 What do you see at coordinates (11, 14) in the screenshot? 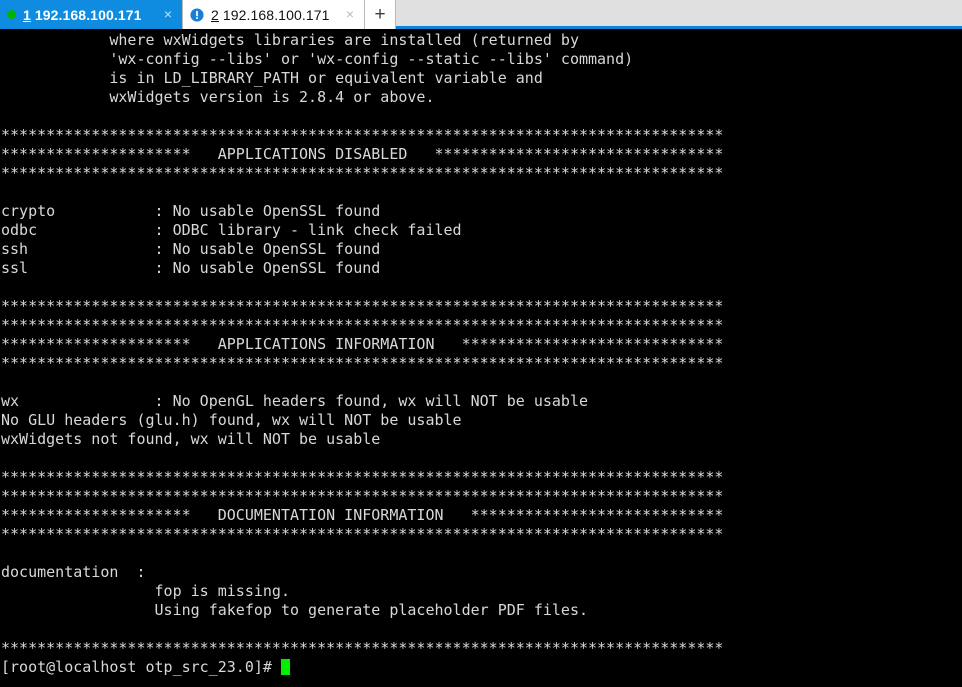
I see `green-status-dot-icon` at bounding box center [11, 14].